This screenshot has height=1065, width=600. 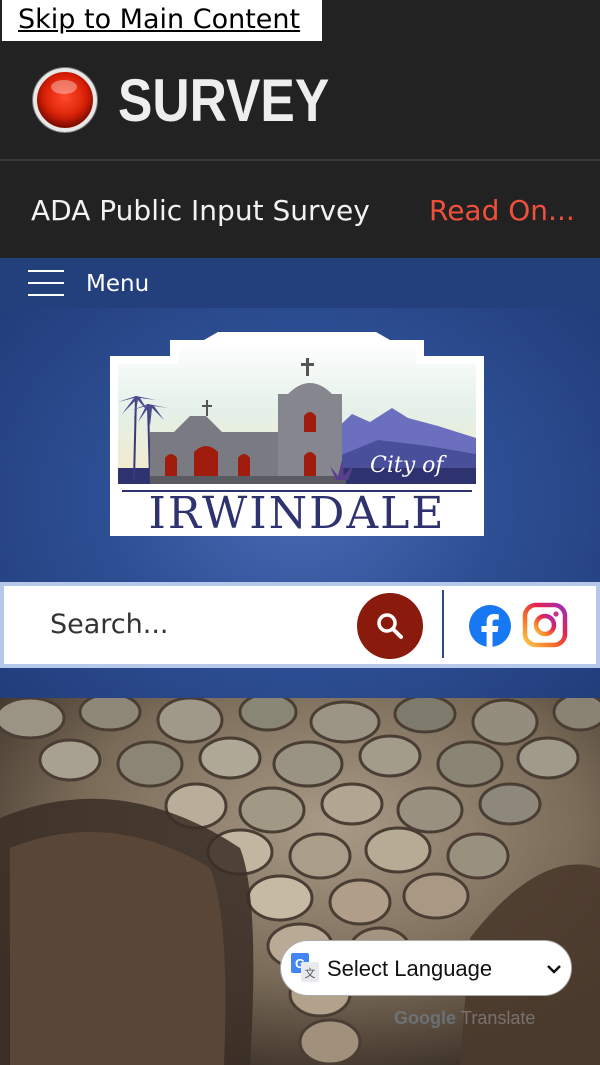 I want to click on select-language-dropdown: G 文 Select Language, so click(x=426, y=968).